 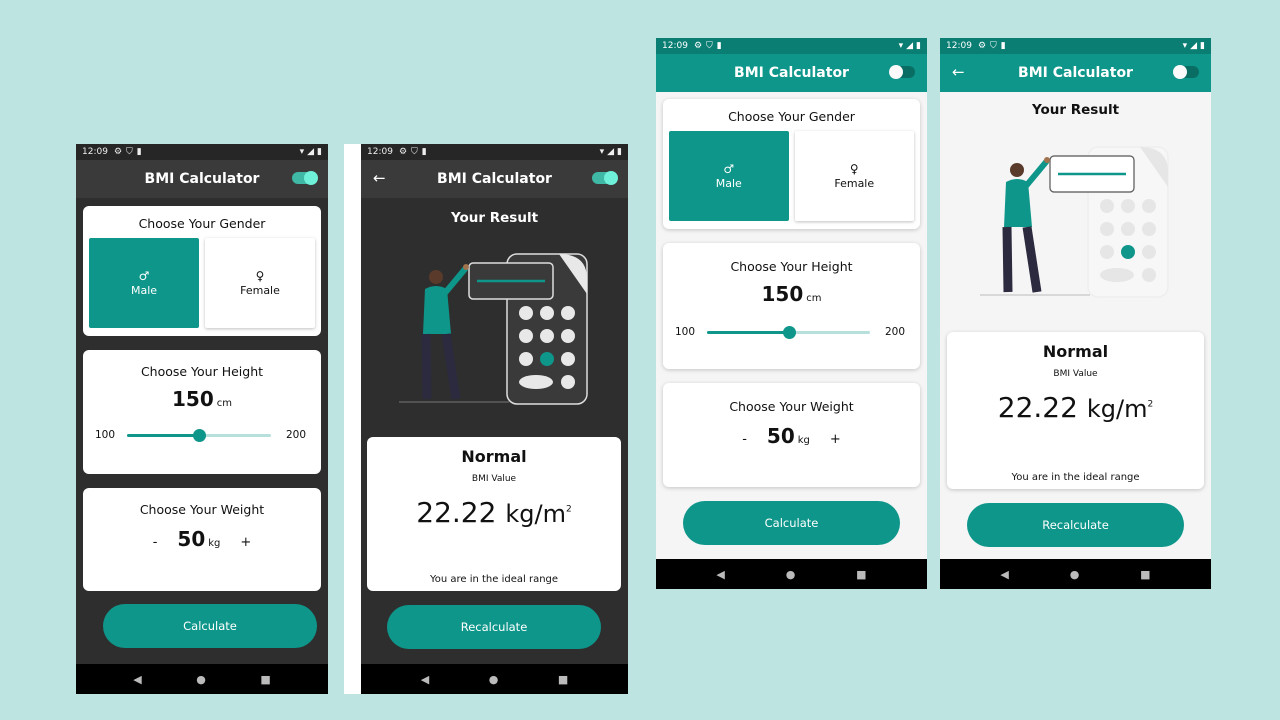 I want to click on height-title: Choose Your Height, so click(x=202, y=371).